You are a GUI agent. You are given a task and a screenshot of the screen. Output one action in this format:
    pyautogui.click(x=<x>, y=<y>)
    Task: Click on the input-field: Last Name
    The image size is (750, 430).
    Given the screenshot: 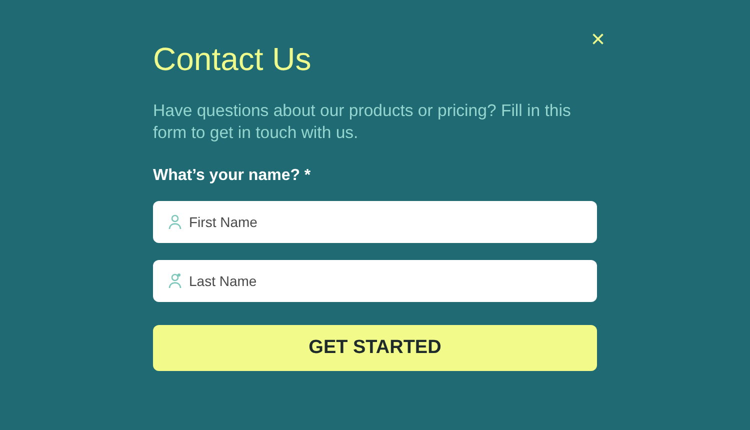 What is the action you would take?
    pyautogui.click(x=375, y=281)
    